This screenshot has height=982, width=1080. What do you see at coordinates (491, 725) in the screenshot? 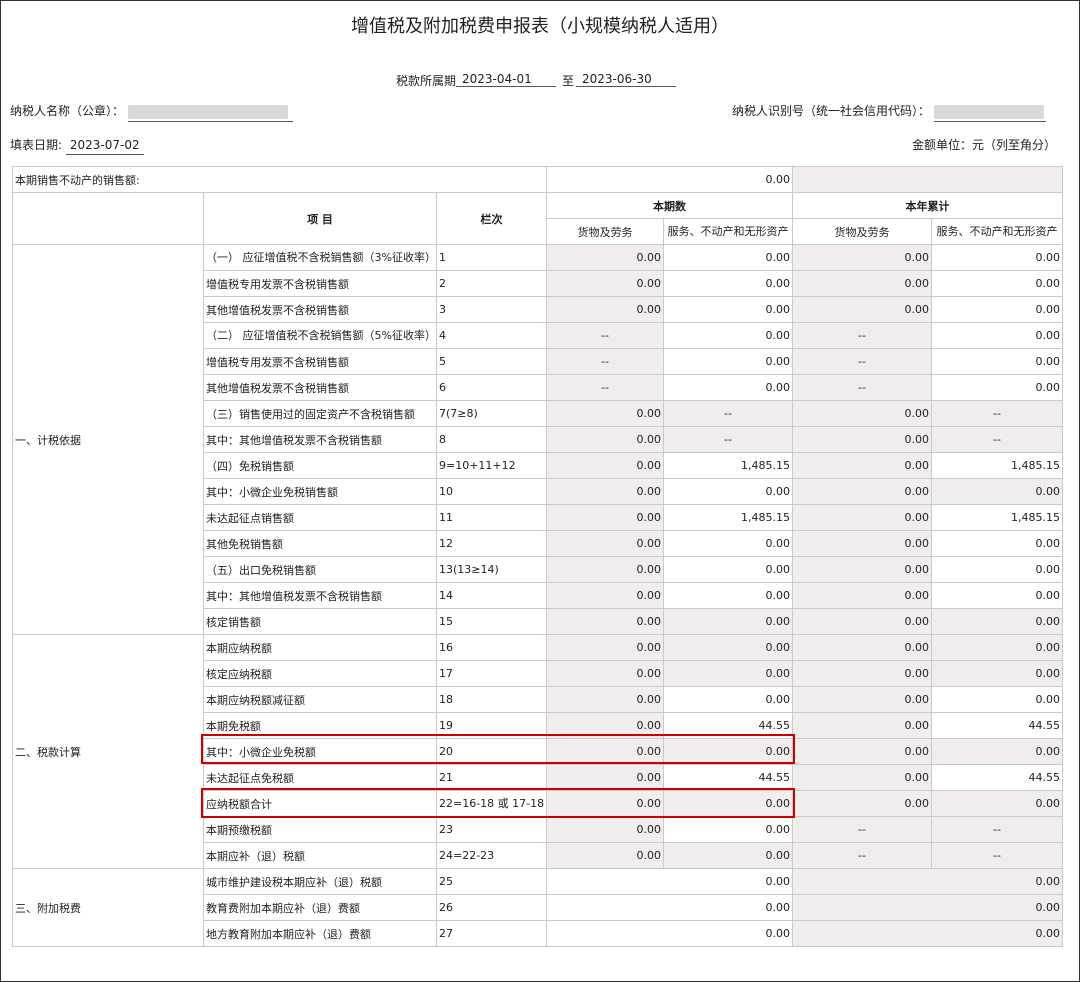
I see `row-col-number: 19` at bounding box center [491, 725].